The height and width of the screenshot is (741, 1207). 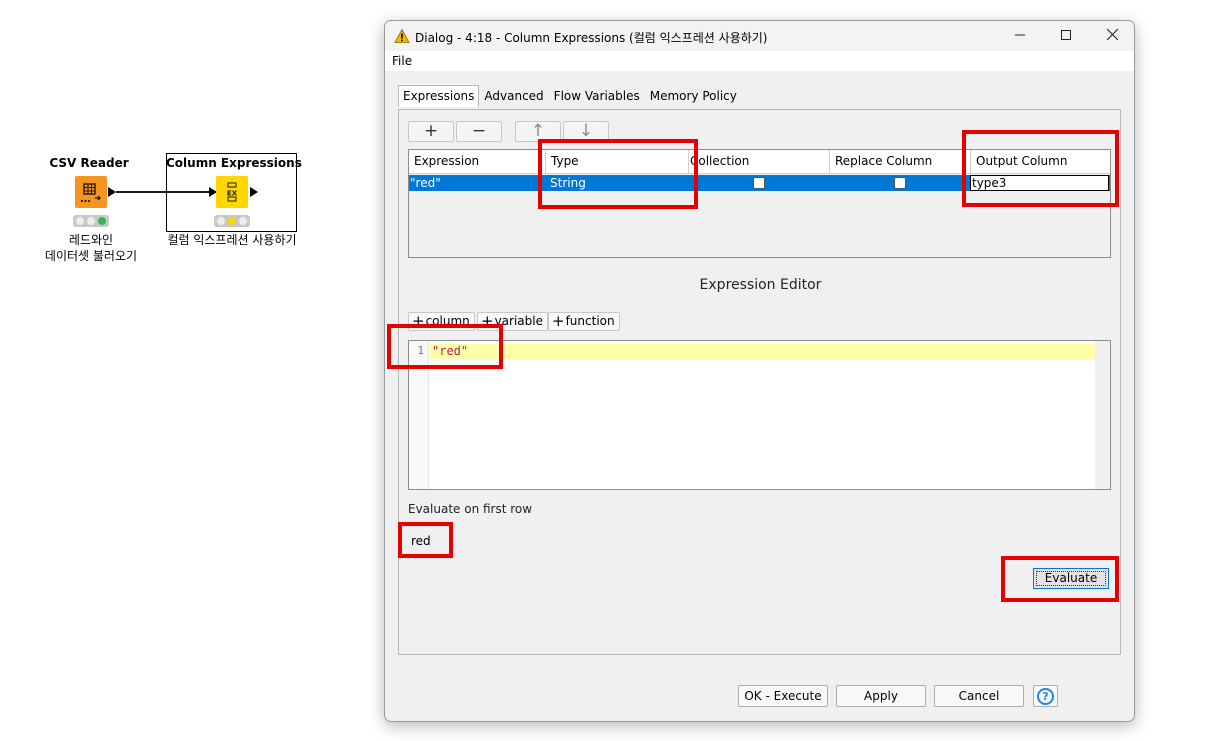 What do you see at coordinates (470, 509) in the screenshot?
I see `evaluate-label: Evaluate on first row` at bounding box center [470, 509].